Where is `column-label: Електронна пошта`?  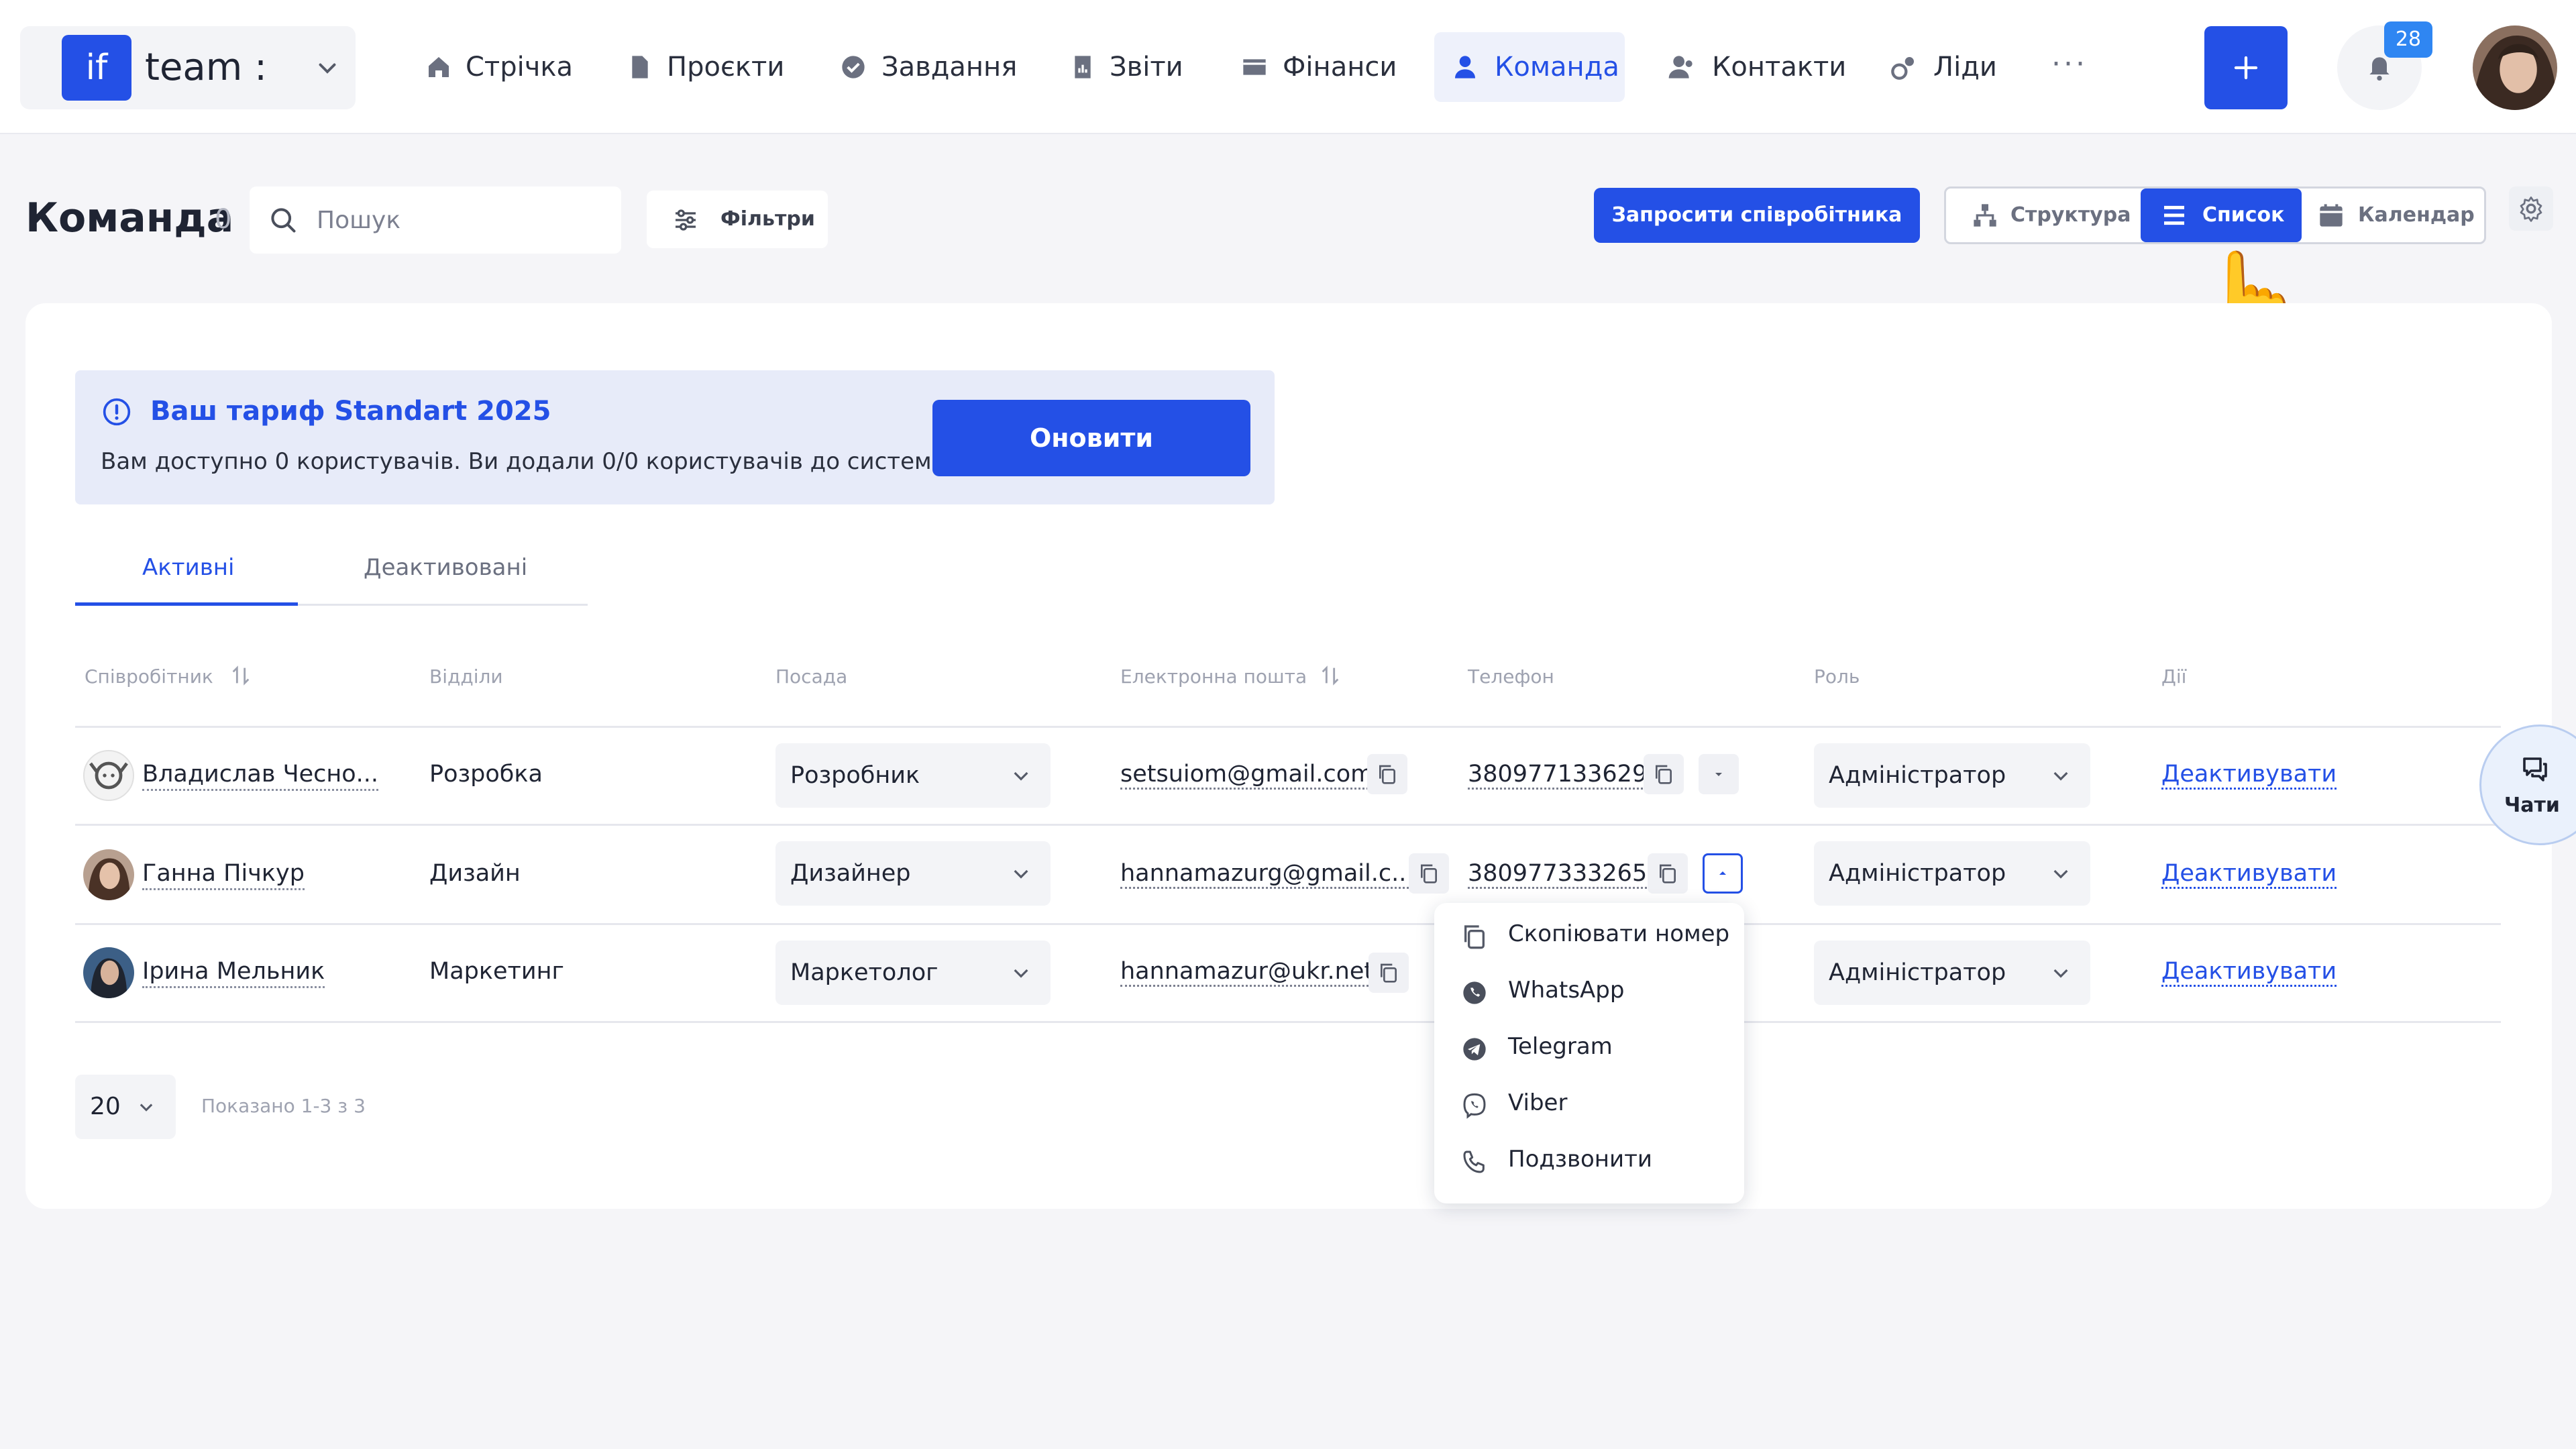 column-label: Електронна пошта is located at coordinates (1213, 676).